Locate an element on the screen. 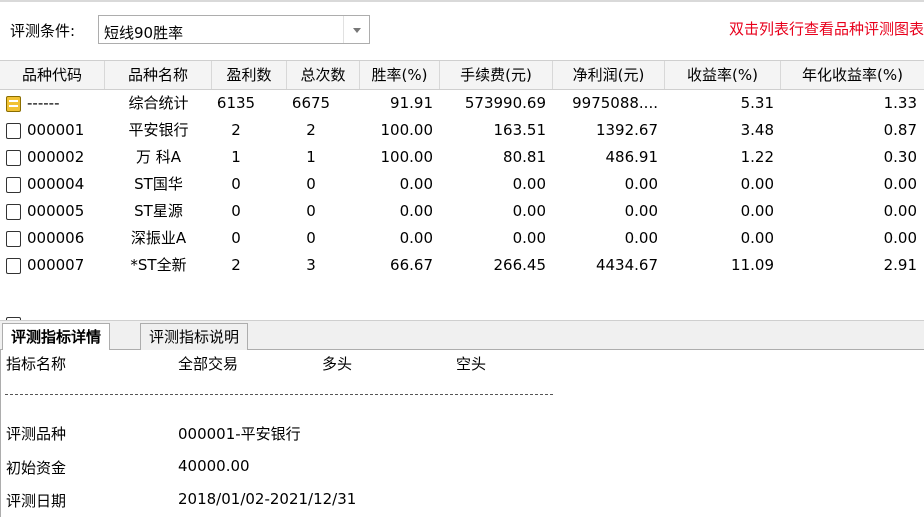 The width and height of the screenshot is (924, 517). table-row: 000006 深振业A 0 0 0.00 0.00 0.00 0.00 0.00 is located at coordinates (462, 238).